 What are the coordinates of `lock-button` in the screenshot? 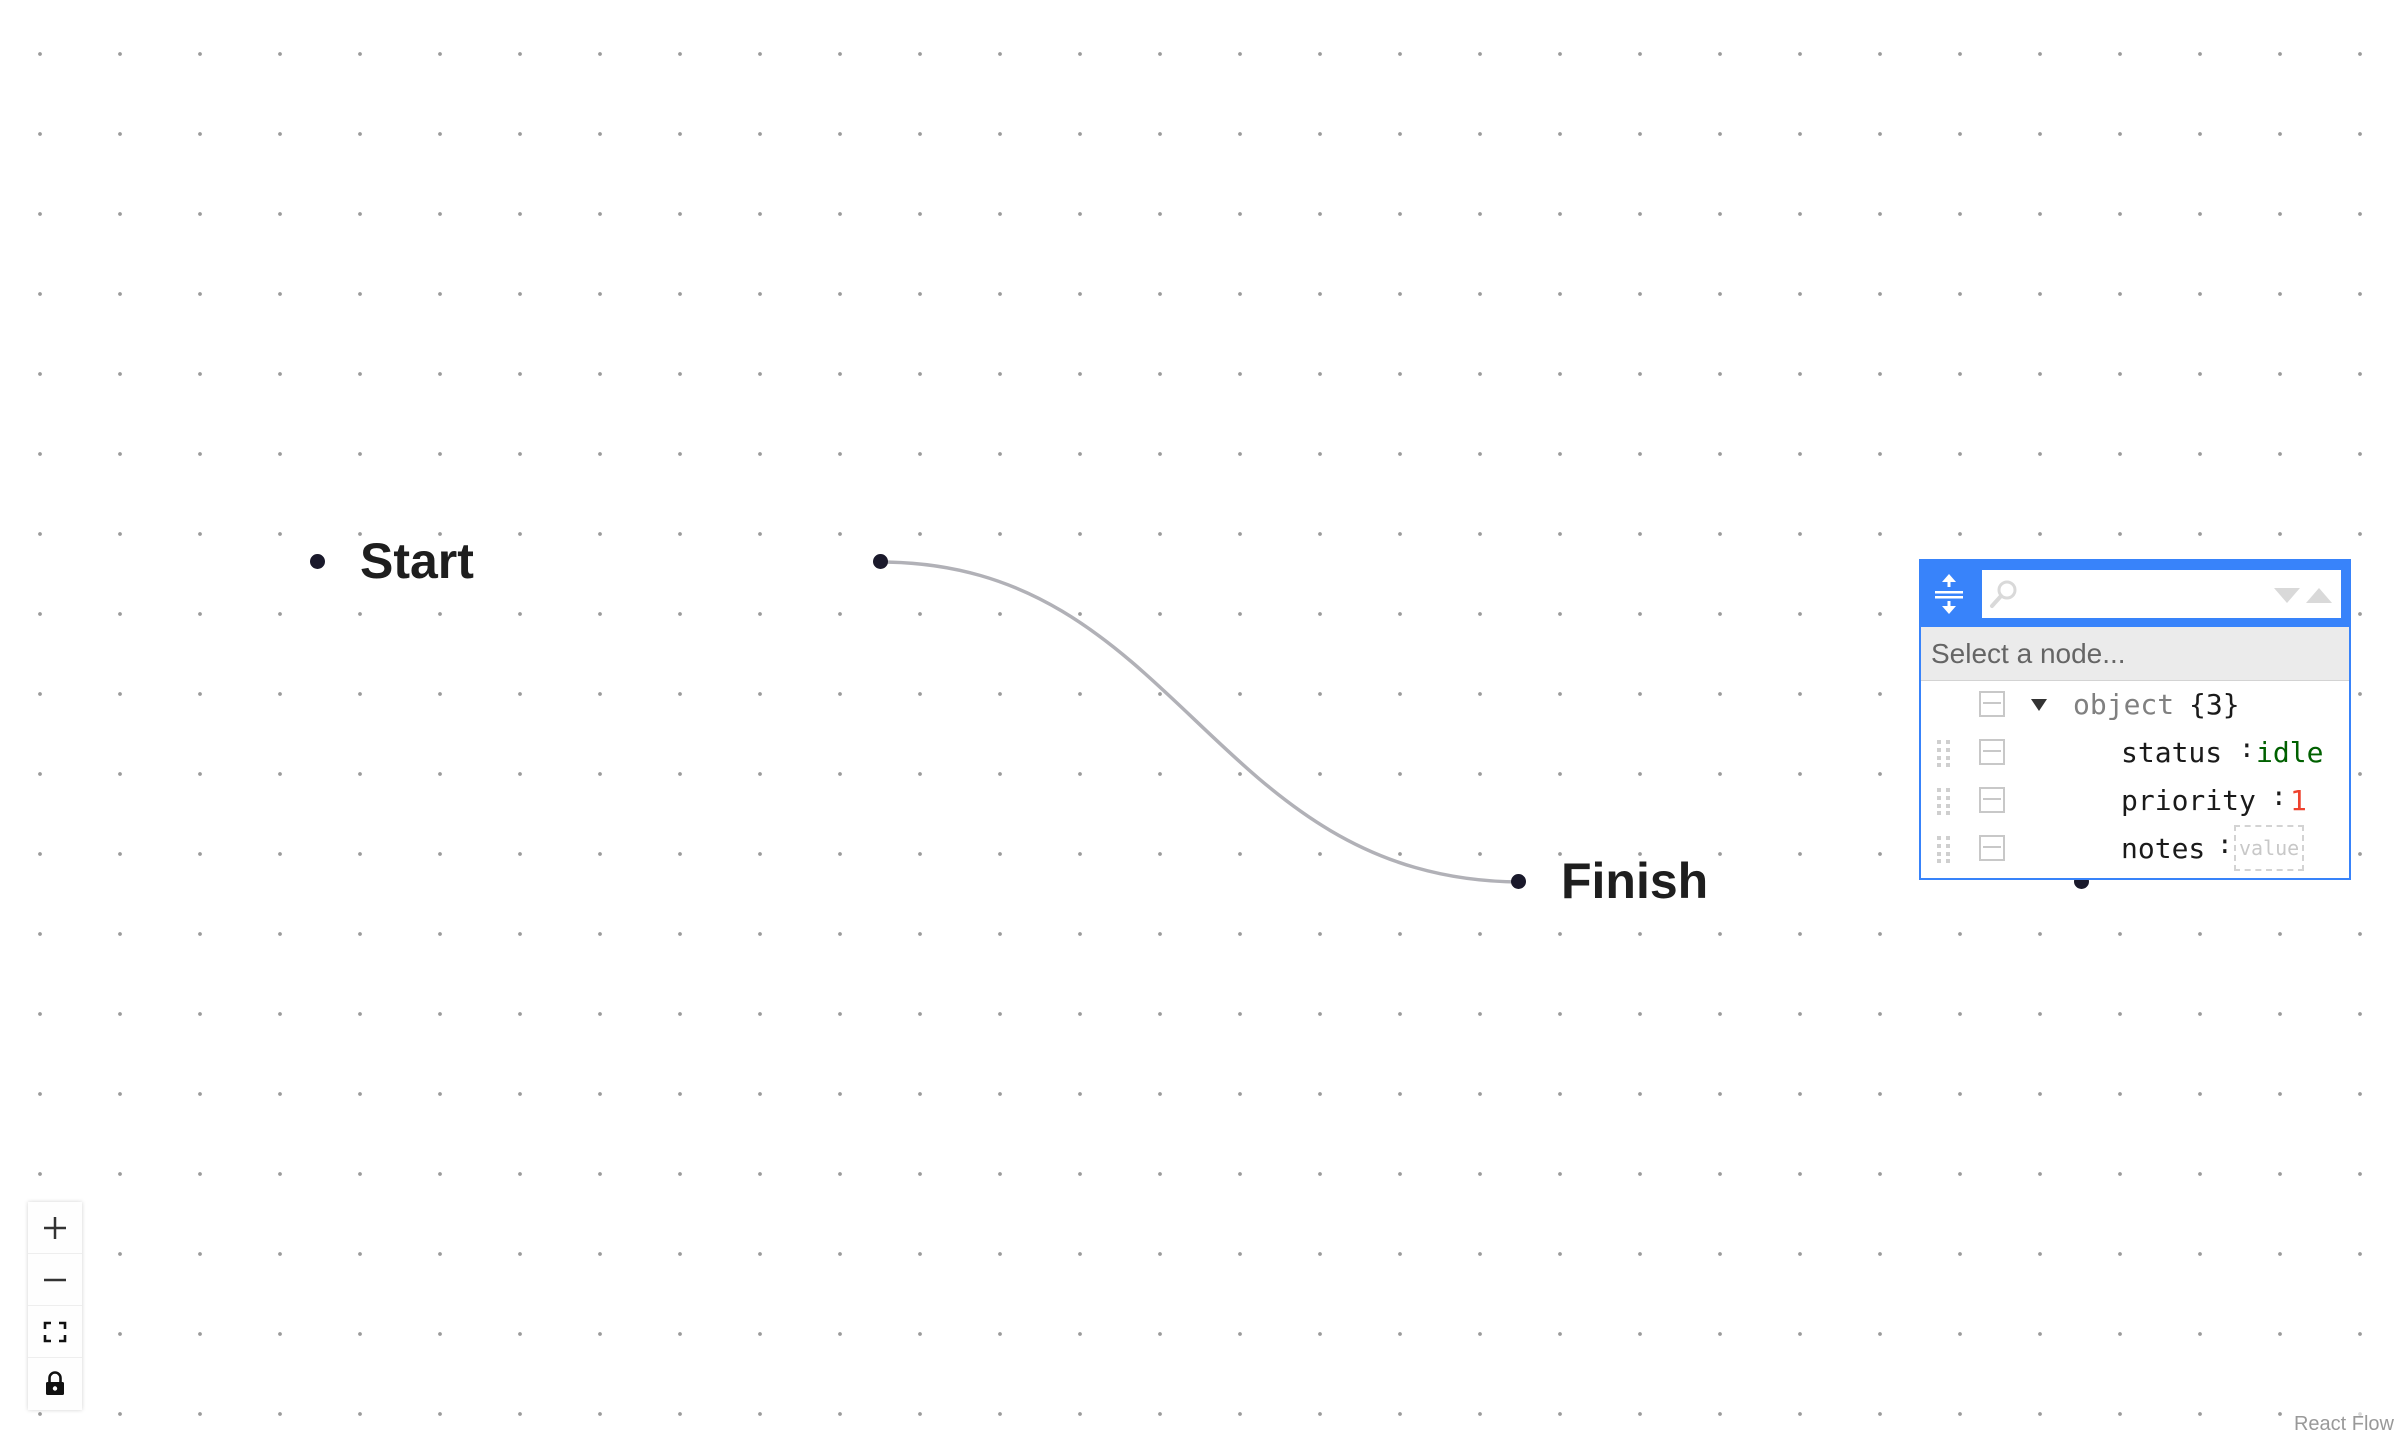 It's located at (55, 1384).